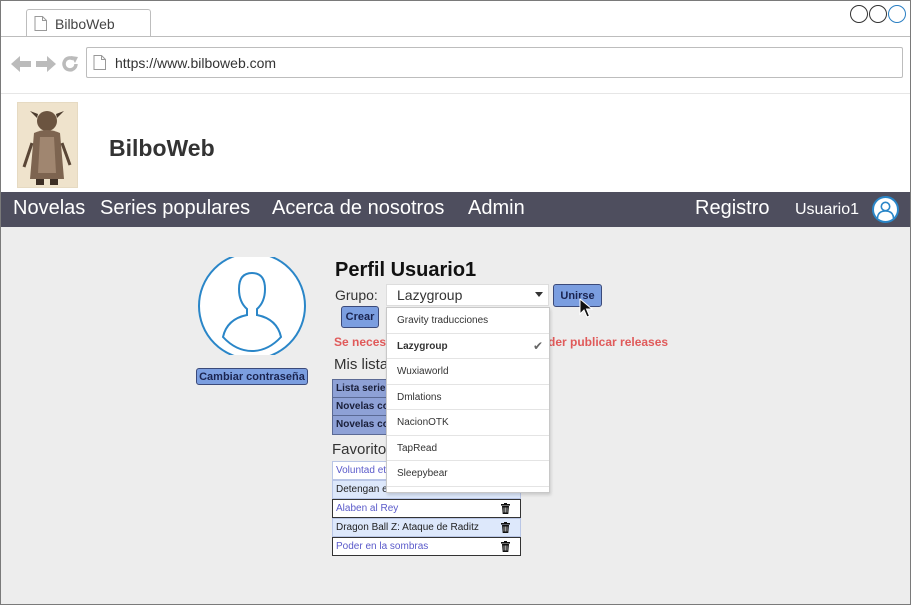  Describe the element at coordinates (361, 470) in the screenshot. I see `favorite-title: Voluntad et` at that location.